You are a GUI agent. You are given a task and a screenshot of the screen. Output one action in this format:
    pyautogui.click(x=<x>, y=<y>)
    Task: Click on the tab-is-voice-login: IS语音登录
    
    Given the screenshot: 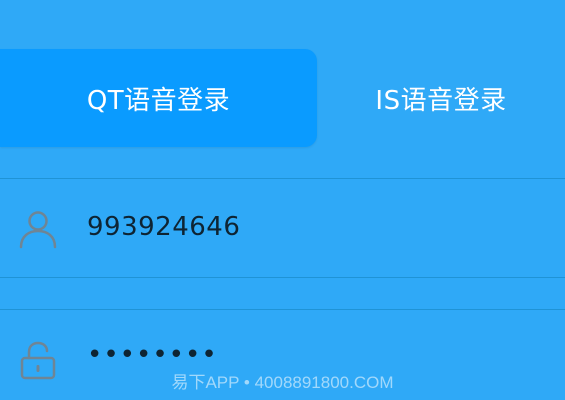 What is the action you would take?
    pyautogui.click(x=441, y=98)
    